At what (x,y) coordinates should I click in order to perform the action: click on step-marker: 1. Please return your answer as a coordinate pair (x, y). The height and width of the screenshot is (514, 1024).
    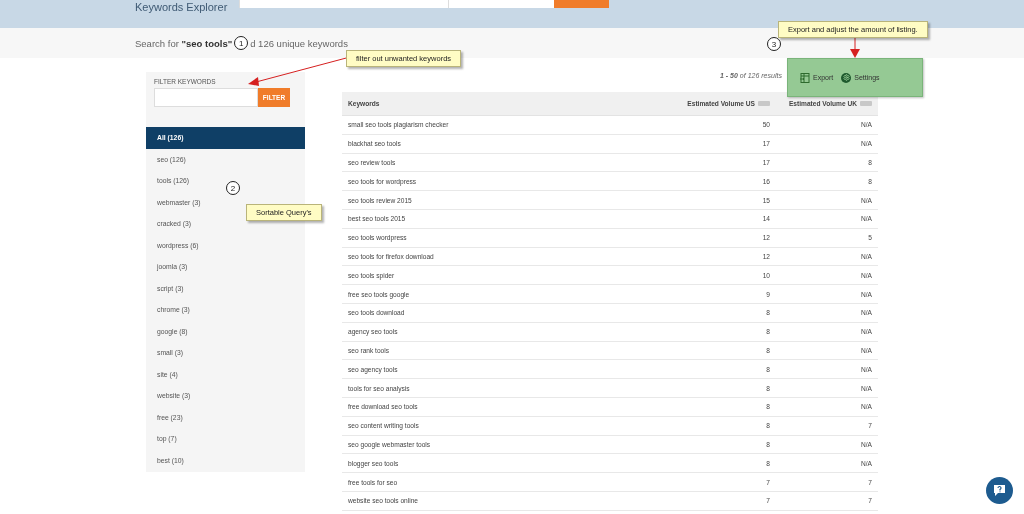
    Looking at the image, I should click on (241, 43).